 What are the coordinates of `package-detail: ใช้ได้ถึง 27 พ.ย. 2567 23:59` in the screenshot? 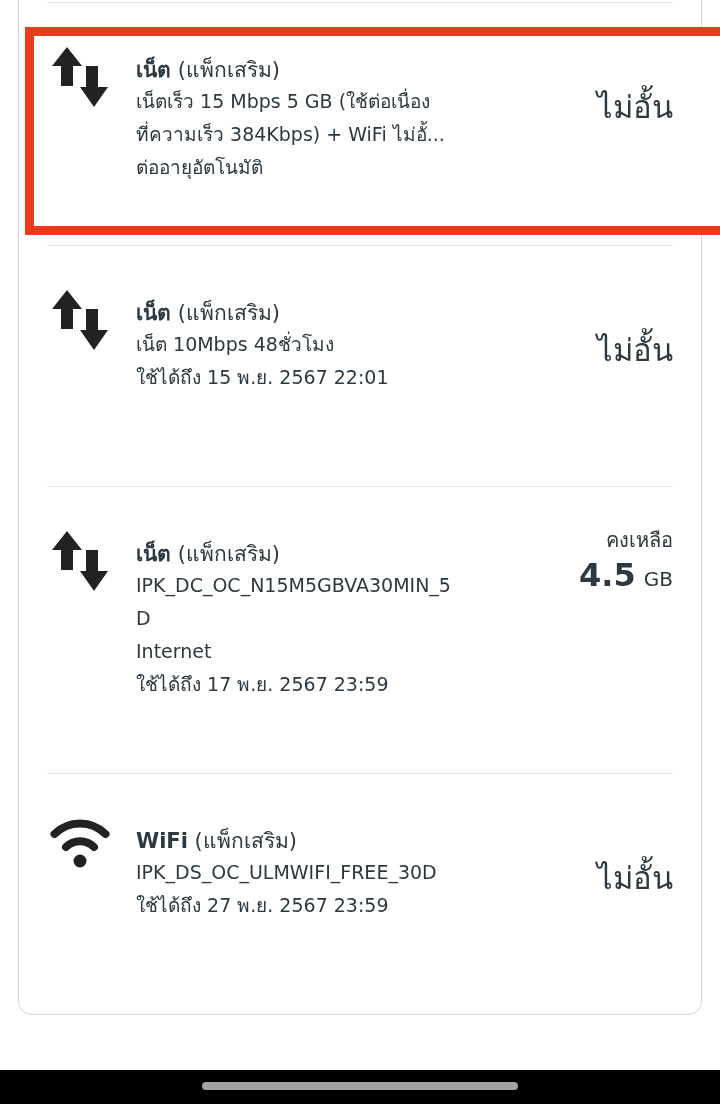 It's located at (262, 905).